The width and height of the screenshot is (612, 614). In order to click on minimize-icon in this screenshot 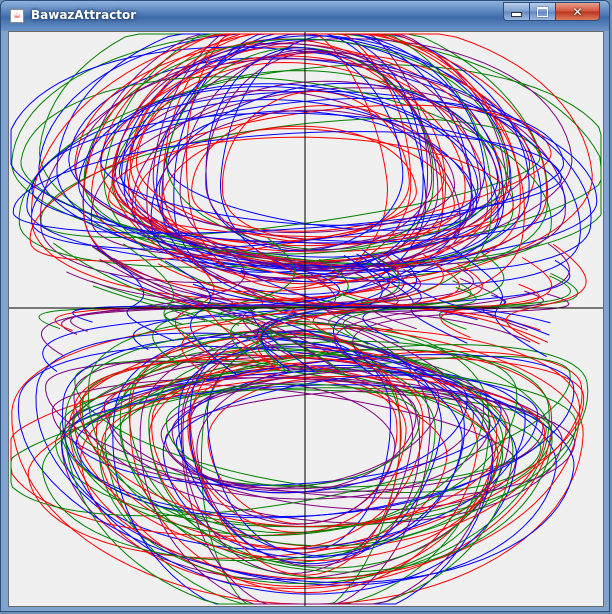, I will do `click(516, 14)`.